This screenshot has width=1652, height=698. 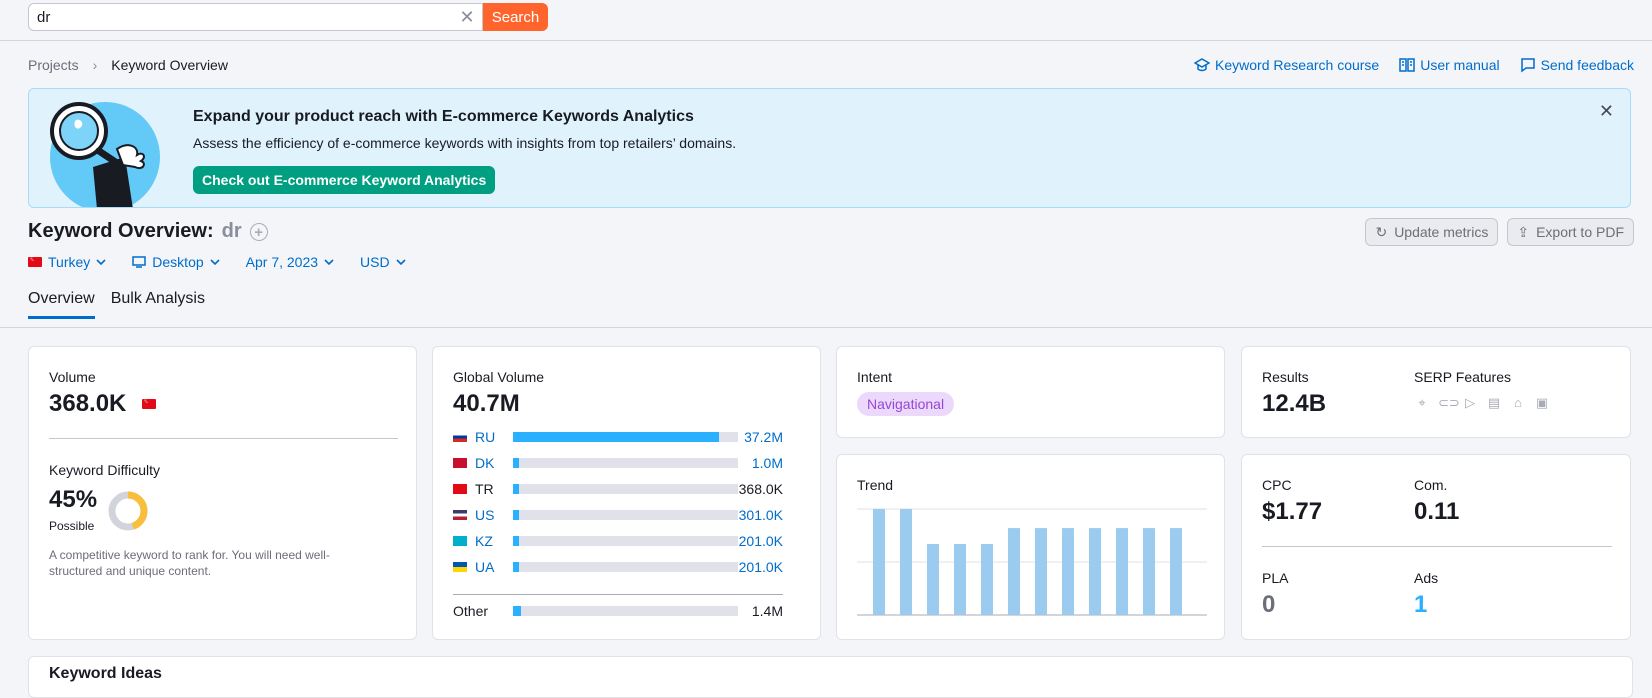 What do you see at coordinates (255, 17) in the screenshot?
I see `search-input` at bounding box center [255, 17].